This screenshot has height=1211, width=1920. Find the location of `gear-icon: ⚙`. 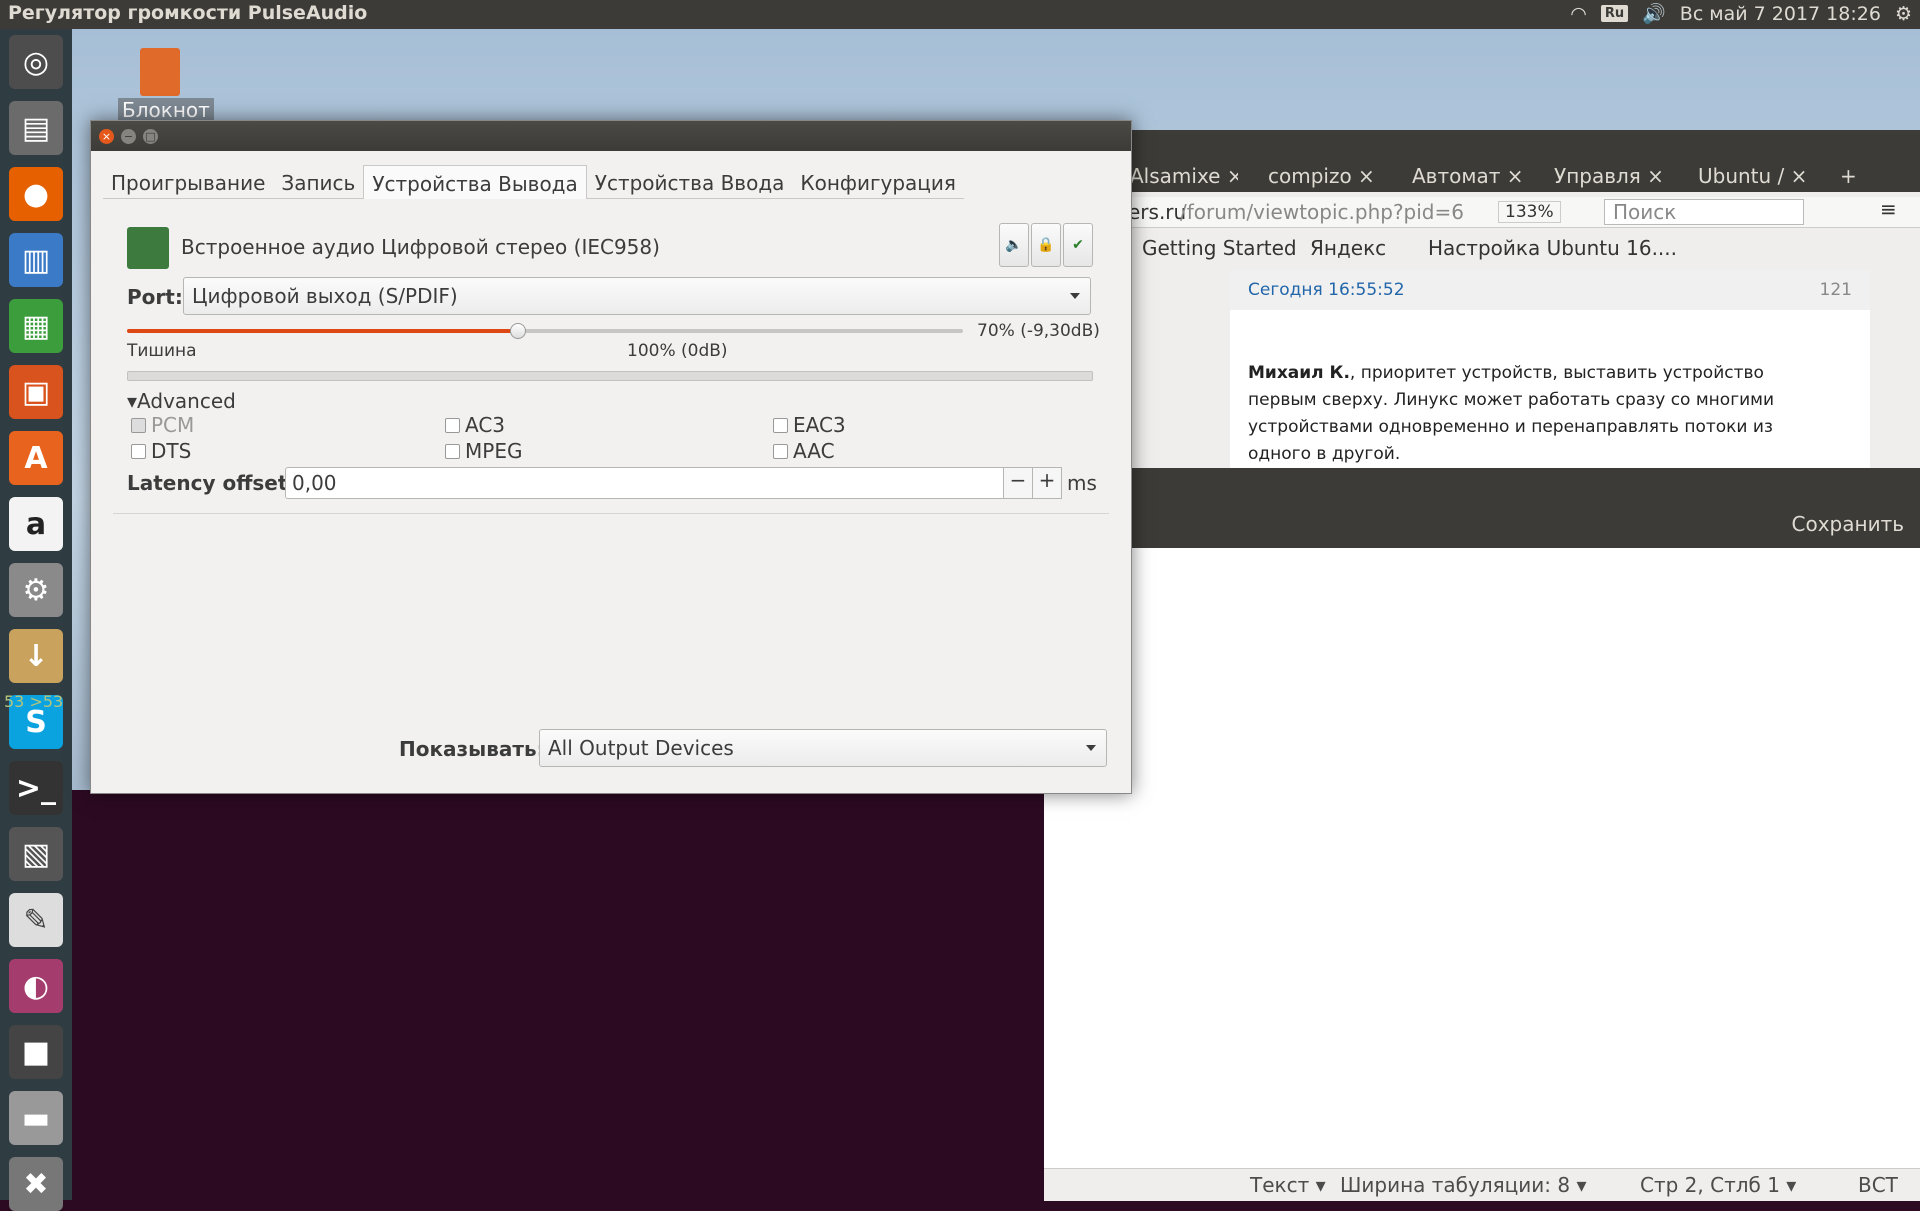

gear-icon: ⚙ is located at coordinates (1903, 14).